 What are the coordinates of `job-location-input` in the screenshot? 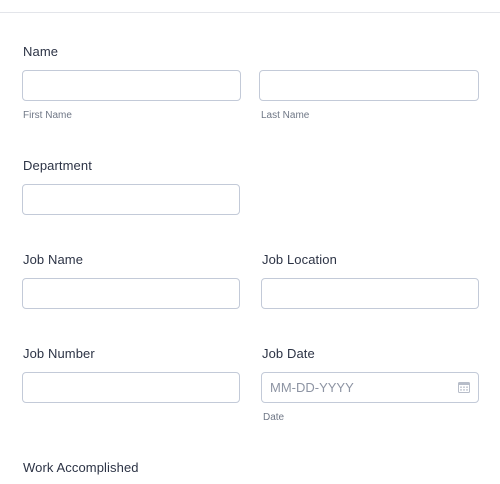 It's located at (370, 293).